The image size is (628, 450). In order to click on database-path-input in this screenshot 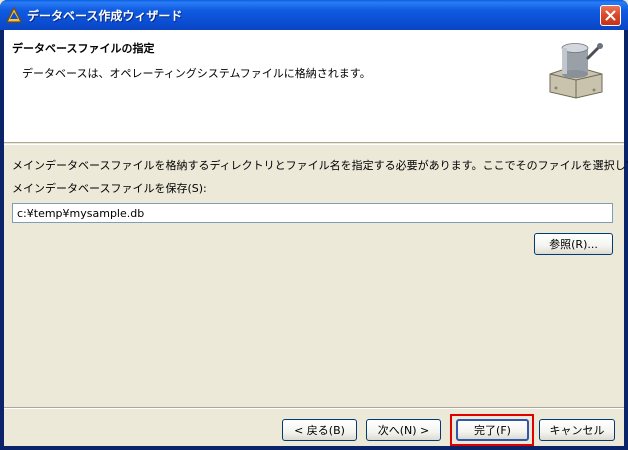, I will do `click(312, 213)`.